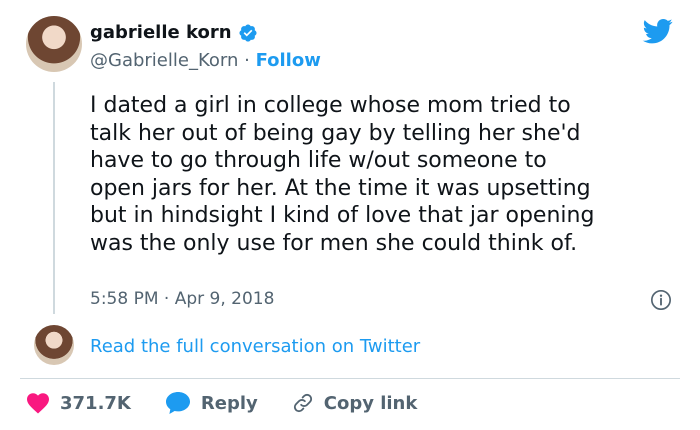 The width and height of the screenshot is (700, 430). Describe the element at coordinates (288, 60) in the screenshot. I see `follow-button: Follow` at that location.